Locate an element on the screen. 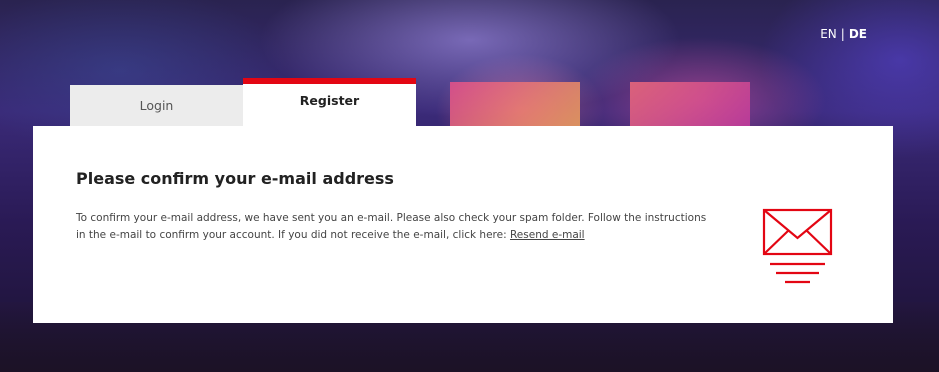  language-switcher: EN | DE is located at coordinates (843, 34).